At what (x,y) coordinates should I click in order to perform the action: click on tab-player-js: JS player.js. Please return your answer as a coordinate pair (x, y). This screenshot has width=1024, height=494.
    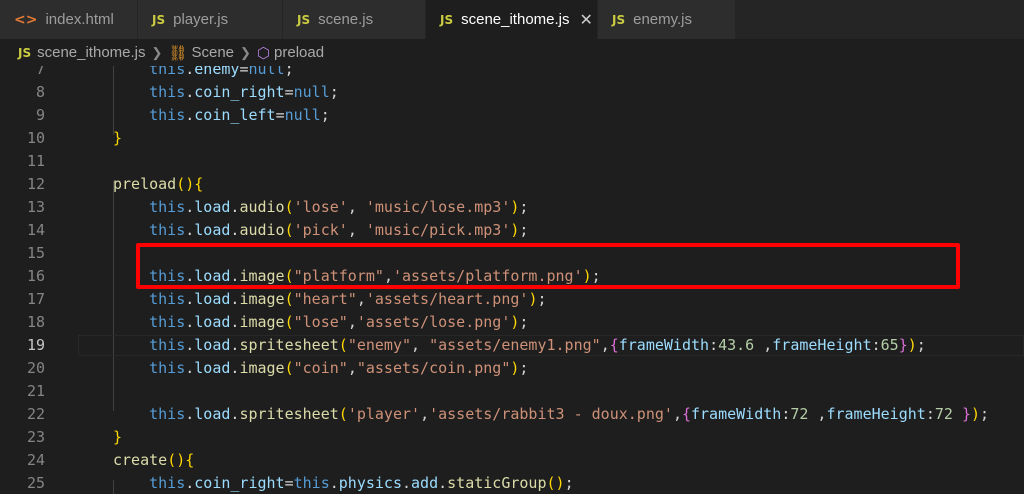
    Looking at the image, I should click on (210, 19).